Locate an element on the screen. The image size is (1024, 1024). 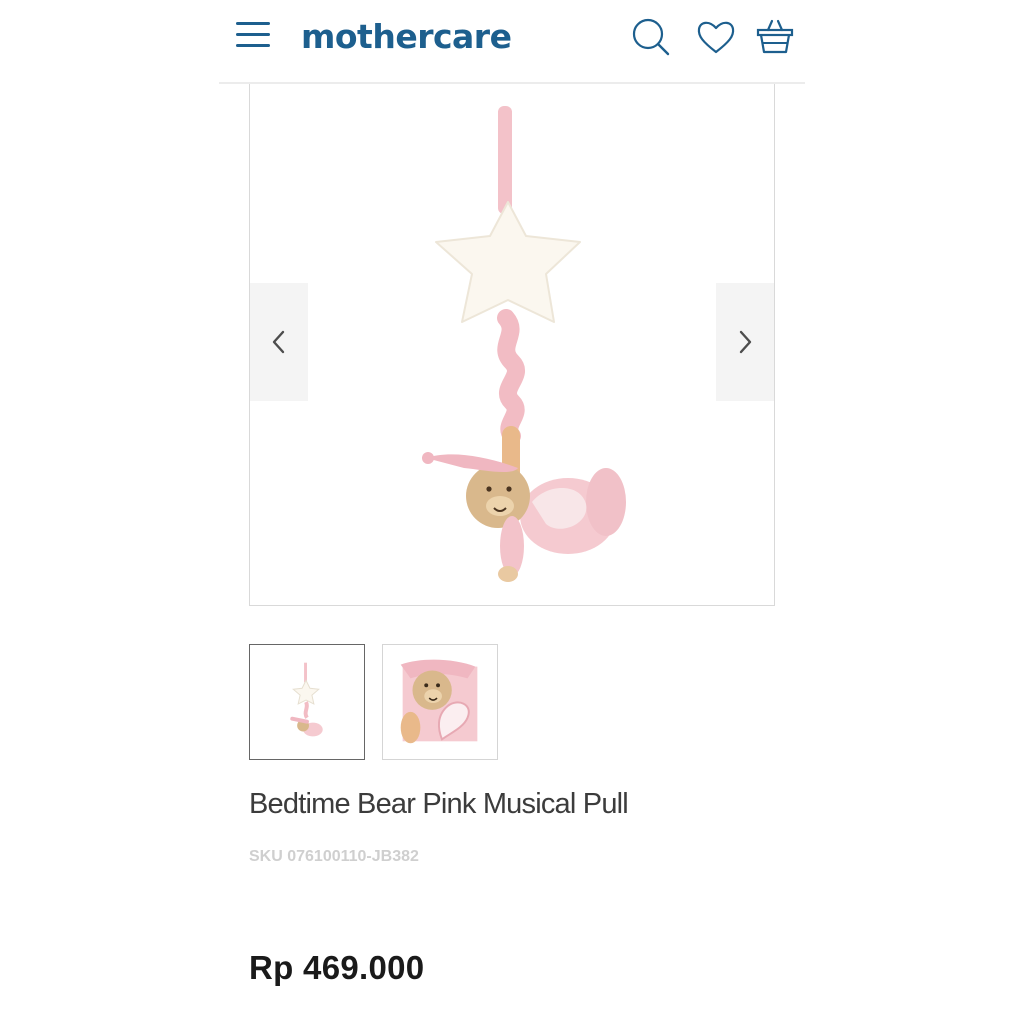
product-price: Rp 469.000 is located at coordinates (337, 967).